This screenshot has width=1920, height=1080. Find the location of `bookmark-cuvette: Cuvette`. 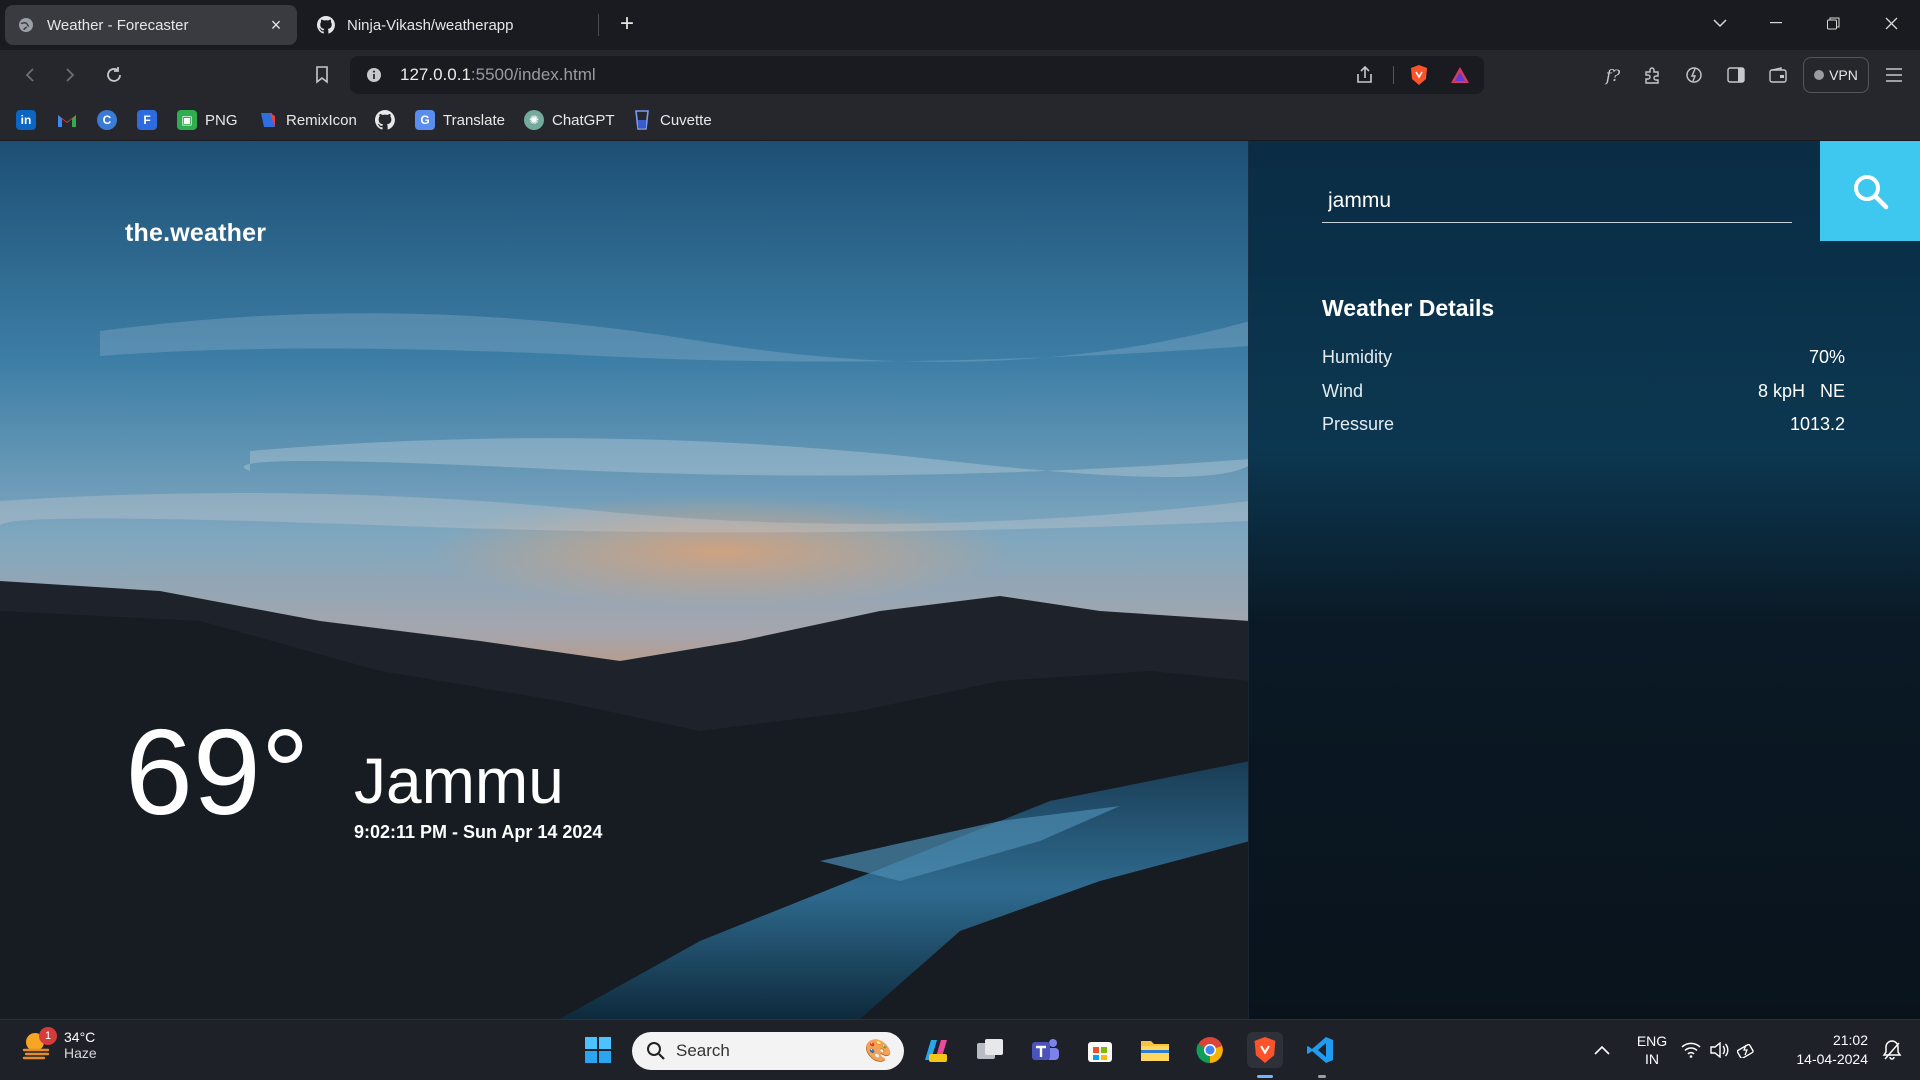

bookmark-cuvette: Cuvette is located at coordinates (672, 120).